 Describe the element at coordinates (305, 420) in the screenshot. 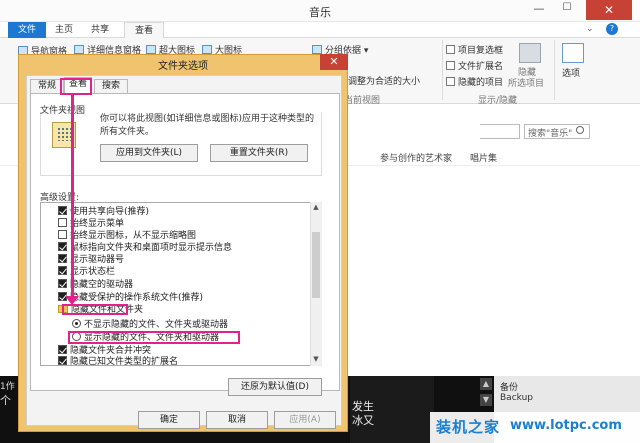

I see `apply-button: 应用(A)` at that location.